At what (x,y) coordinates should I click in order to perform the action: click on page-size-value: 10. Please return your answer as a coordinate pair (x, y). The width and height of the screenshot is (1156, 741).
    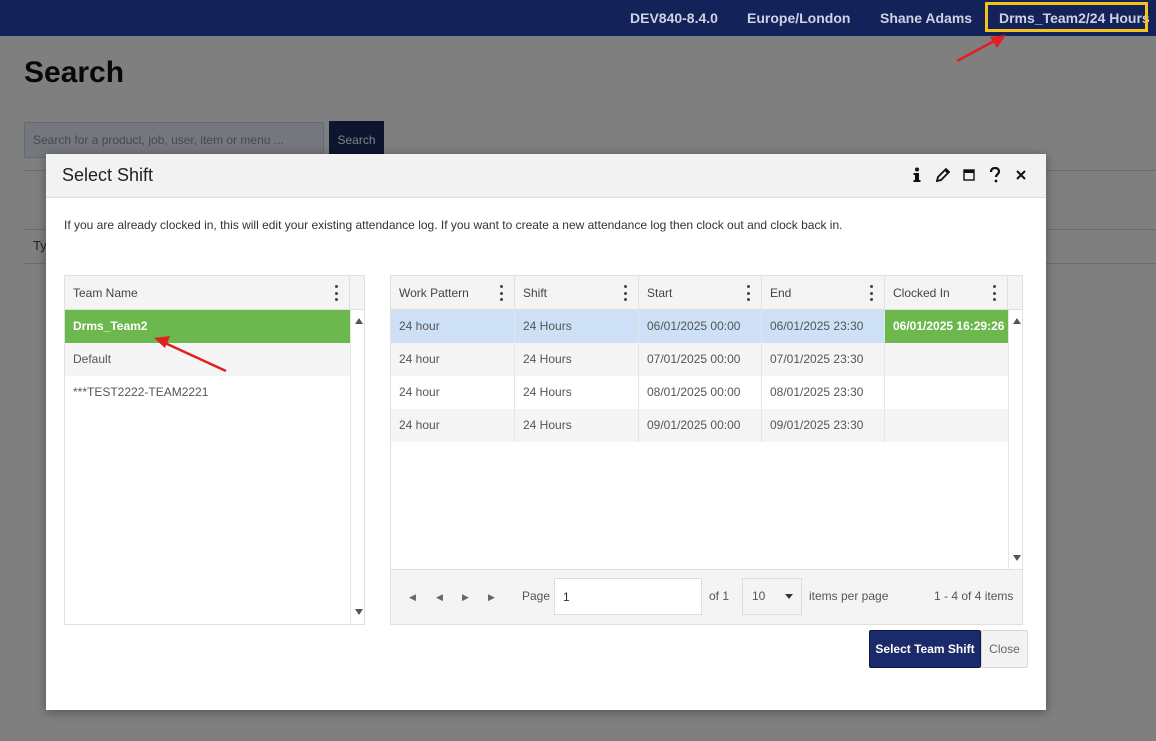
    Looking at the image, I should click on (759, 596).